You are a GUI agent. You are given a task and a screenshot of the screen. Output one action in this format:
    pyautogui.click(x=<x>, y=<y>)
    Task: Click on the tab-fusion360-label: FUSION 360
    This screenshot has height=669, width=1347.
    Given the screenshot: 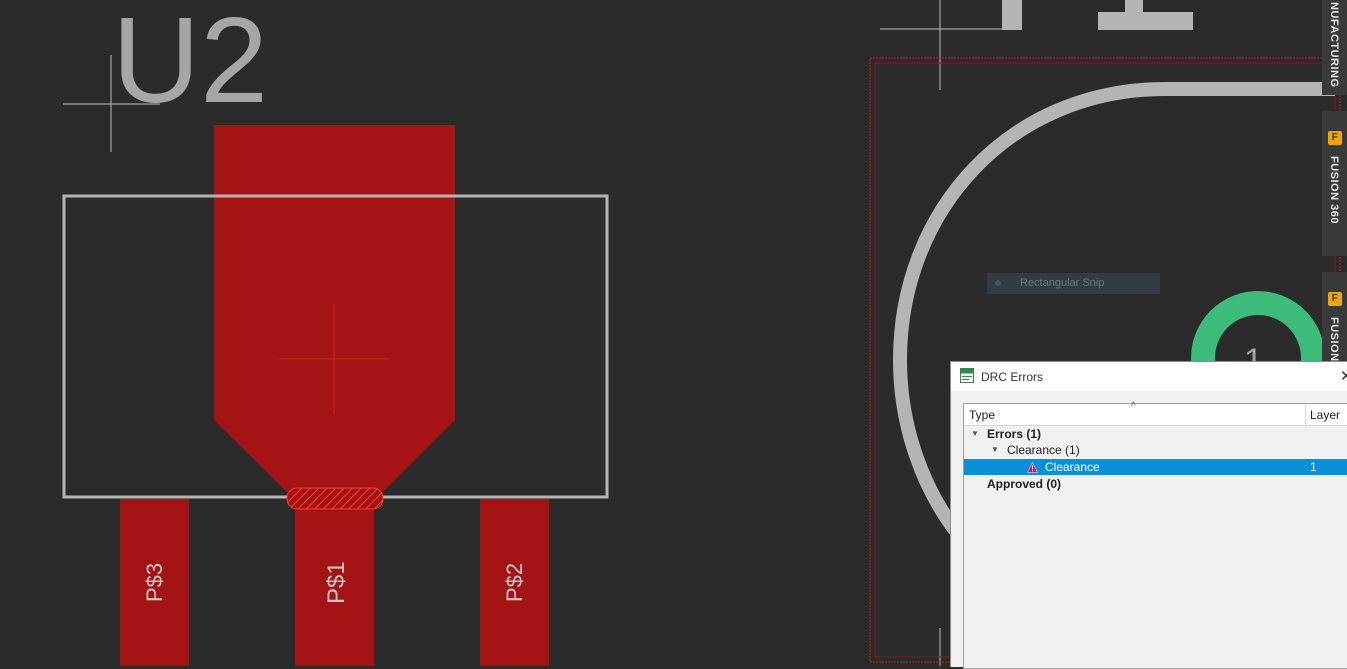 What is the action you would take?
    pyautogui.click(x=1334, y=190)
    